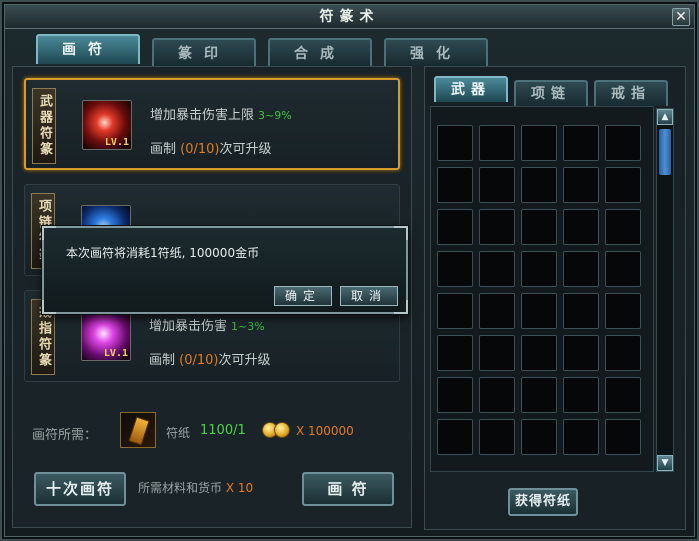 This screenshot has width=699, height=541. I want to click on materials-note: 所需材料和货币 X 10, so click(195, 487).